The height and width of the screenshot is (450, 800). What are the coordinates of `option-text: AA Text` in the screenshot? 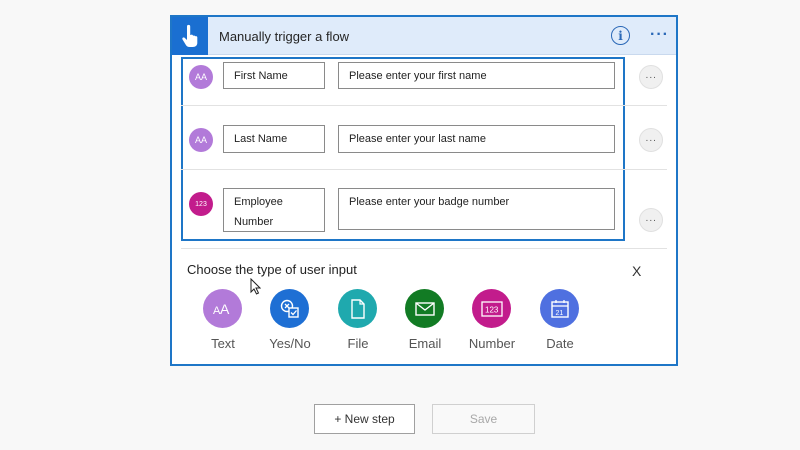 It's located at (223, 321).